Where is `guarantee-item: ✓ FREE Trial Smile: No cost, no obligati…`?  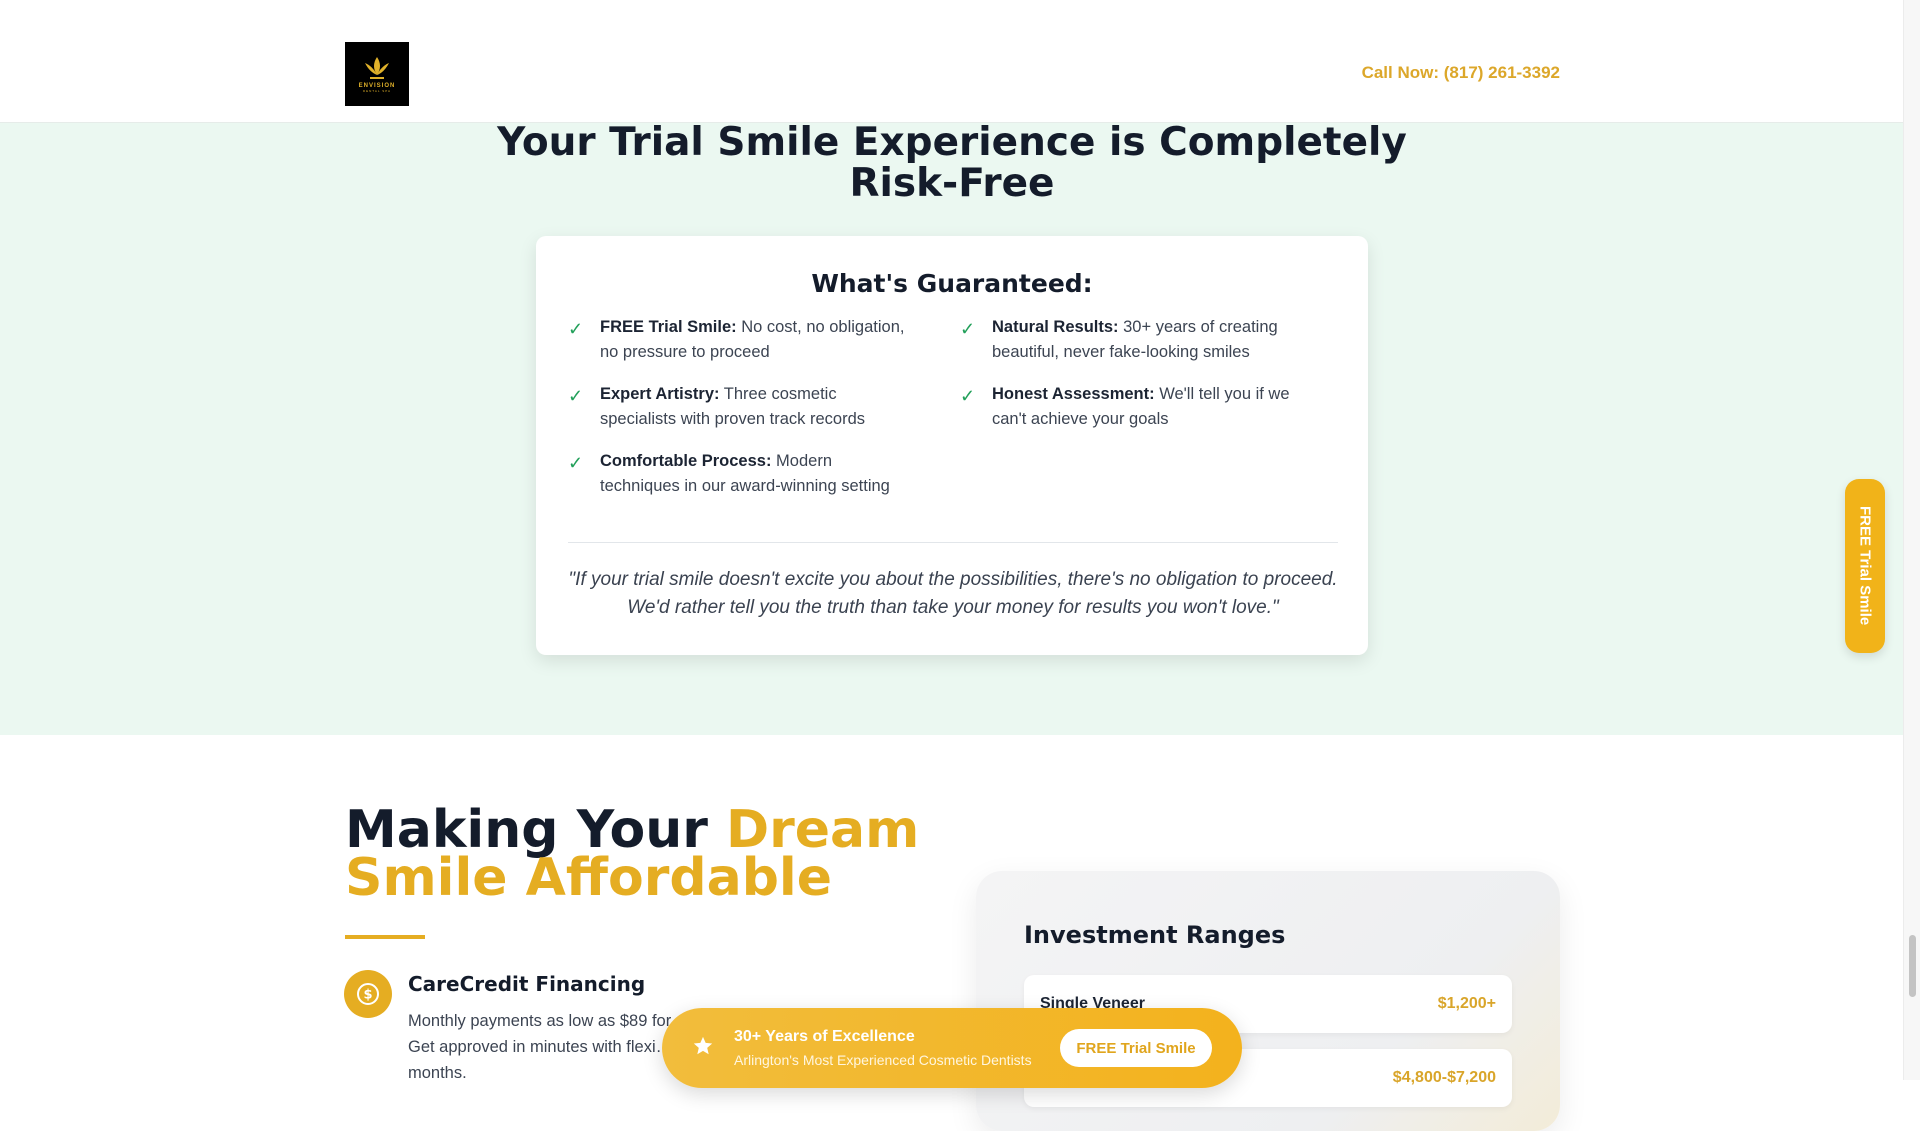
guarantee-item: ✓ FREE Trial Smile: No cost, no obligati… is located at coordinates (738, 340).